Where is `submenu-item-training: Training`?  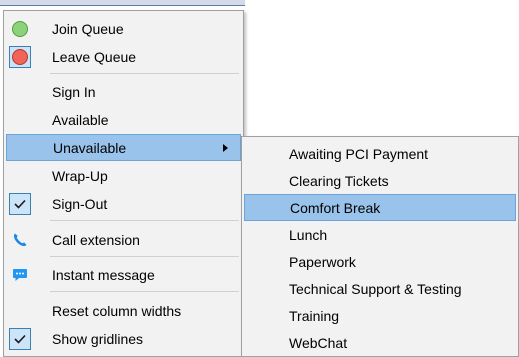
submenu-item-training: Training is located at coordinates (380, 315).